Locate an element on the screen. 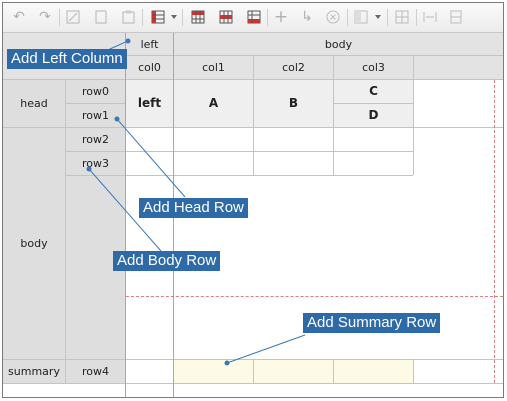 This screenshot has height=401, width=507. callout-add-left-column: Add Left Column is located at coordinates (67, 59).